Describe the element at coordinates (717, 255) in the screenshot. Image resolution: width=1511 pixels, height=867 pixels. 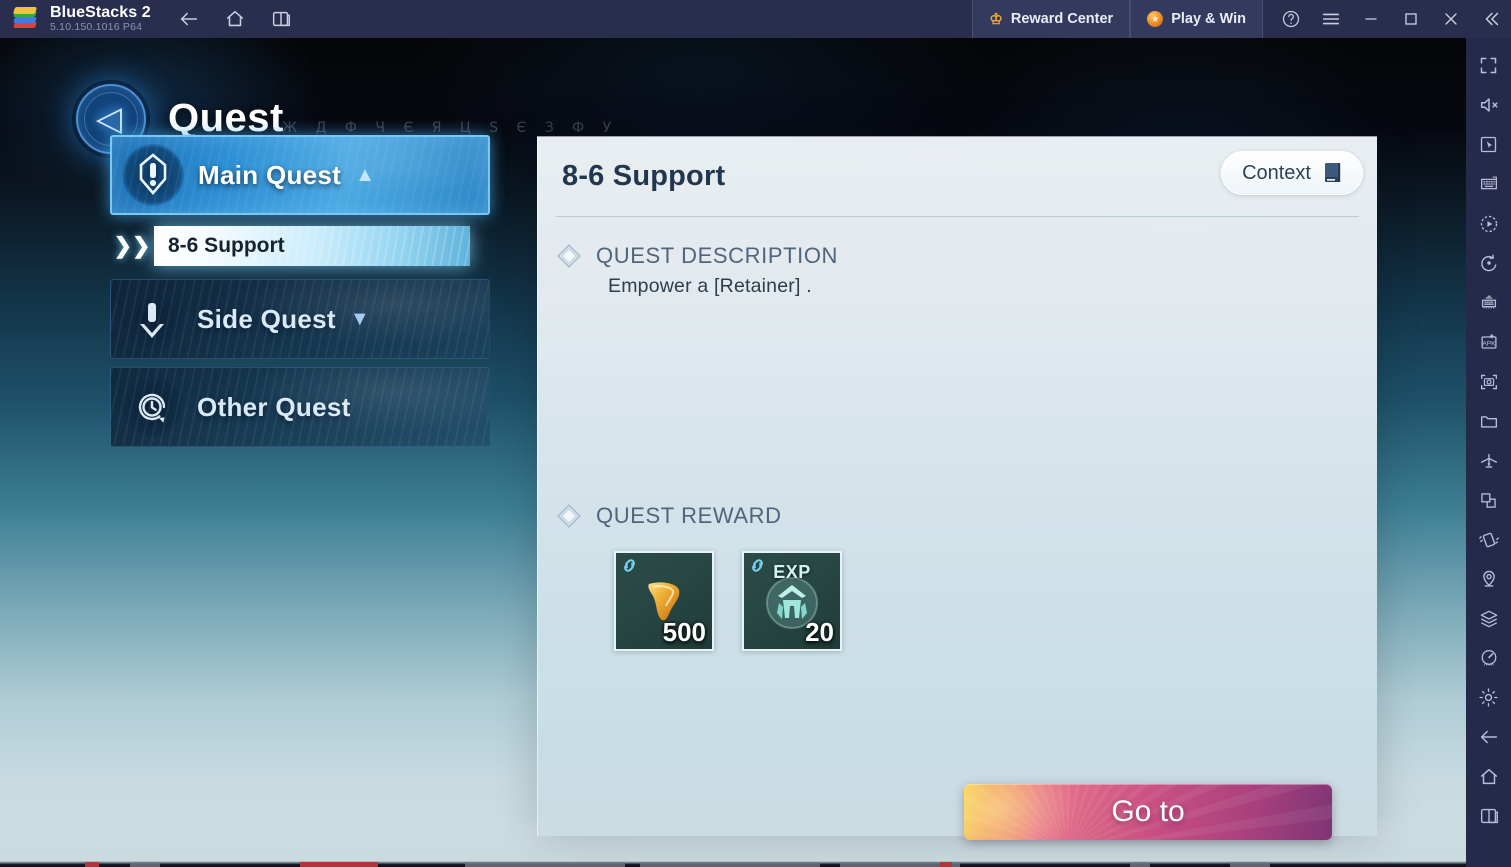
I see `quest-description-heading: QUEST DESCRIPTION` at that location.